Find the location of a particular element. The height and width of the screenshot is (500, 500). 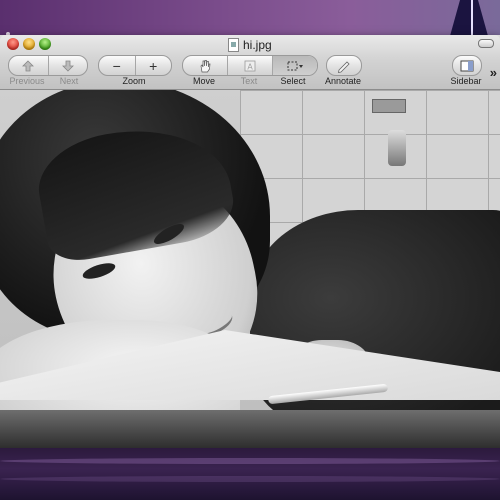

sidebar-button is located at coordinates (467, 65).